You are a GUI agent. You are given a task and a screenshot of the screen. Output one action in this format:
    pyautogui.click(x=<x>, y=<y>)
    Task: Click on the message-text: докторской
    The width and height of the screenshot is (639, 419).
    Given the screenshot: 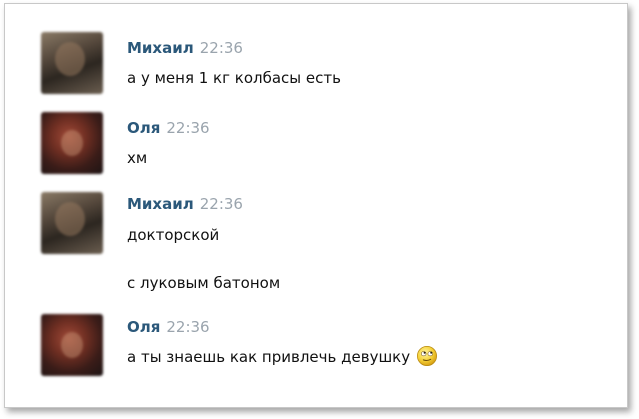 What is the action you would take?
    pyautogui.click(x=173, y=235)
    